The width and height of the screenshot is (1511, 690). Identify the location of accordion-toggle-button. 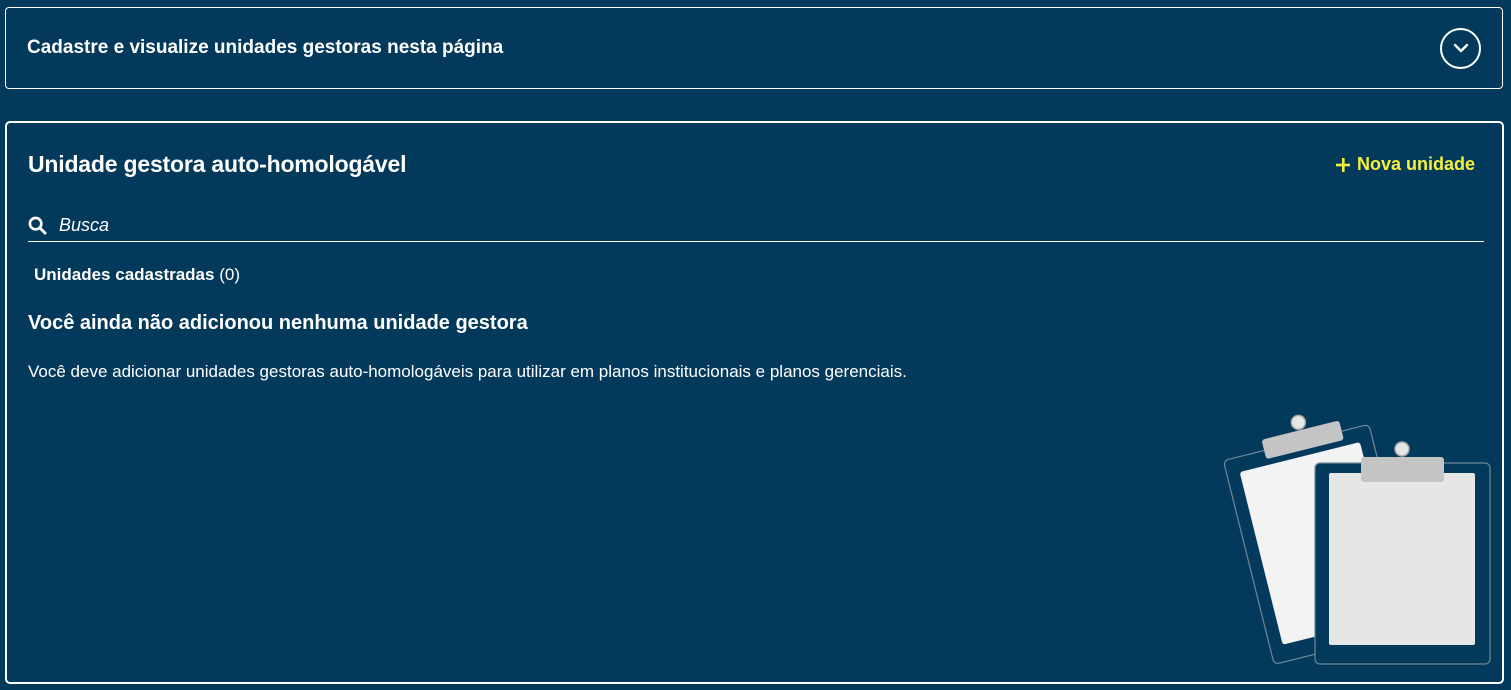
(1460, 48).